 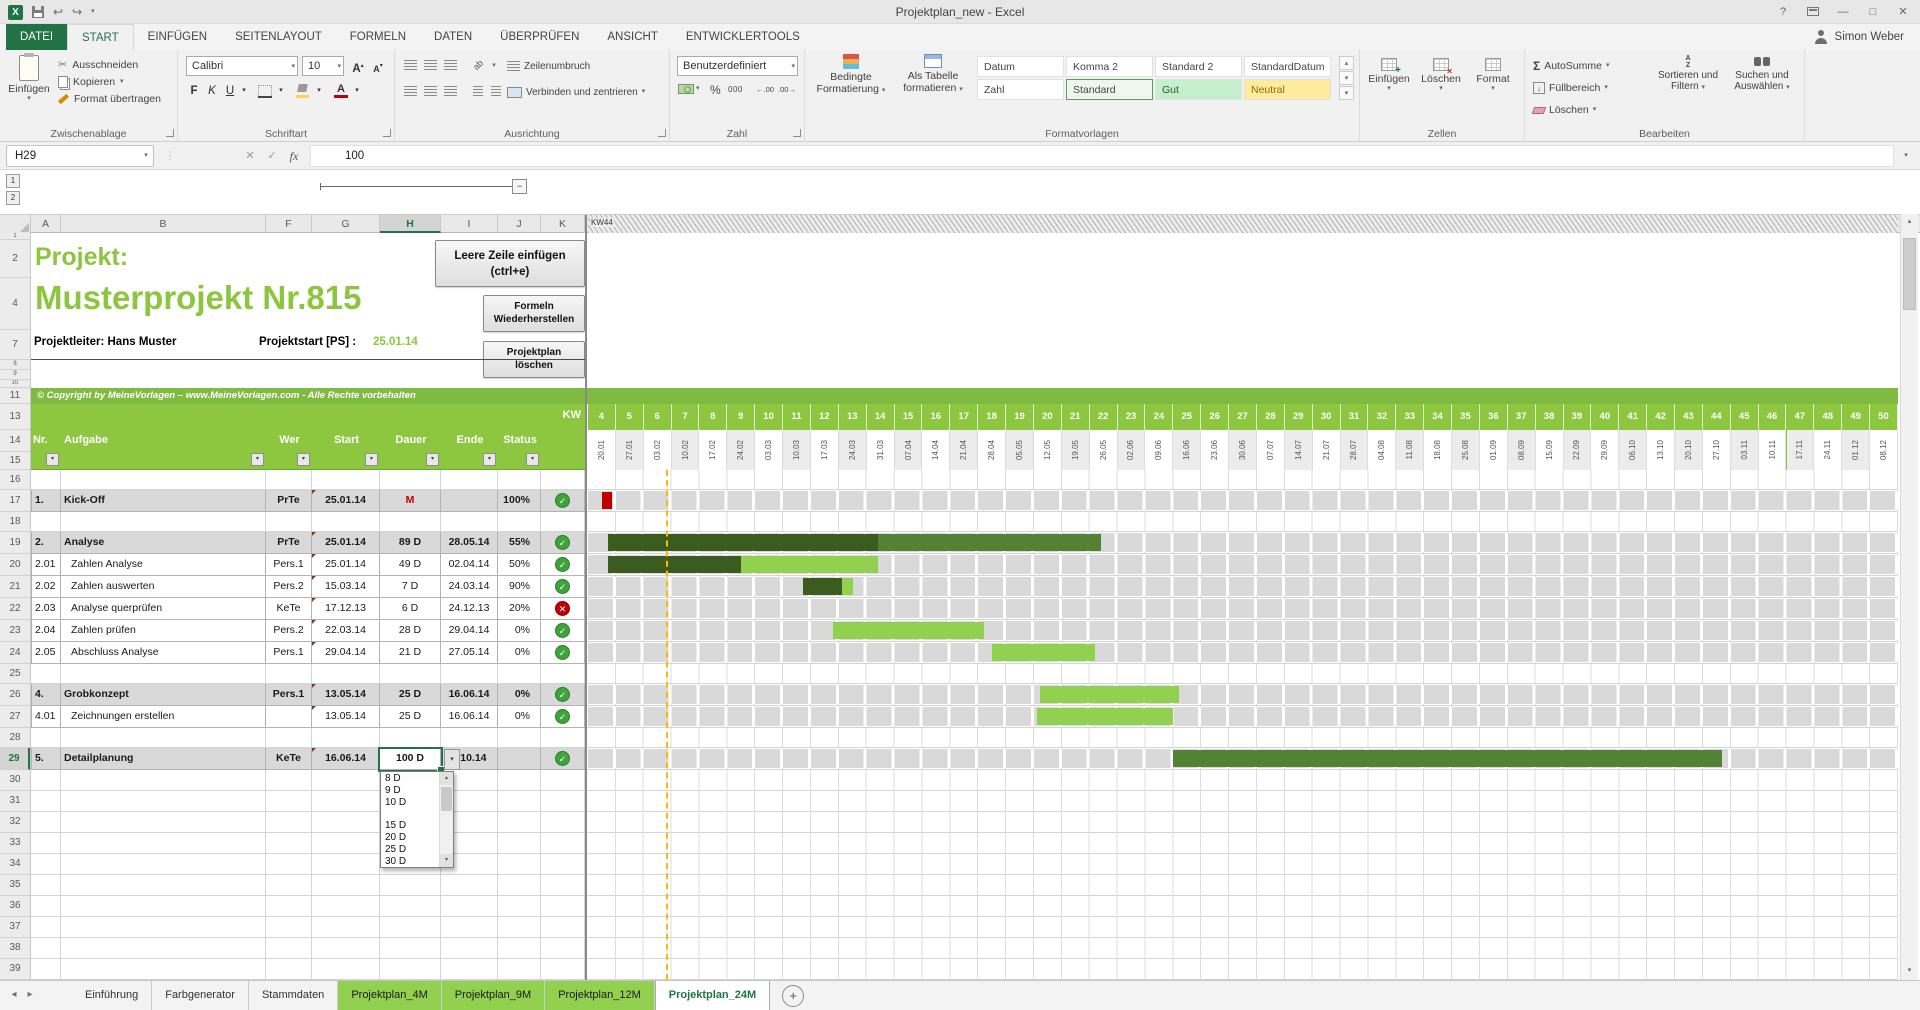 I want to click on cell-start: 22.03.14, so click(x=346, y=631).